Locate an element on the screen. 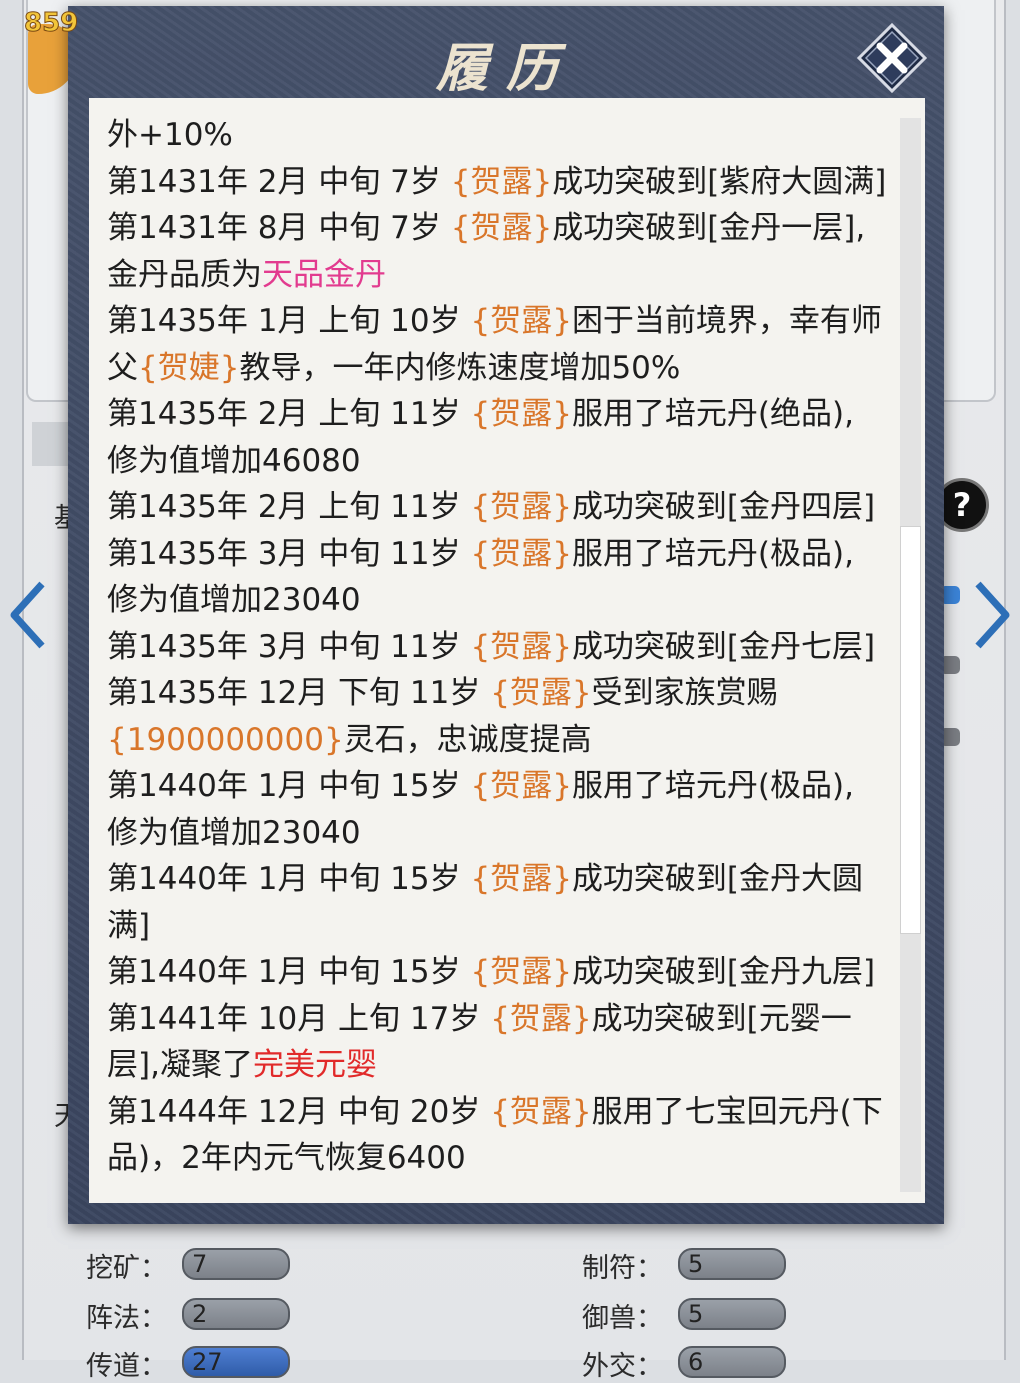  history-line: 层],凝聚了完美元婴 is located at coordinates (505, 1065).